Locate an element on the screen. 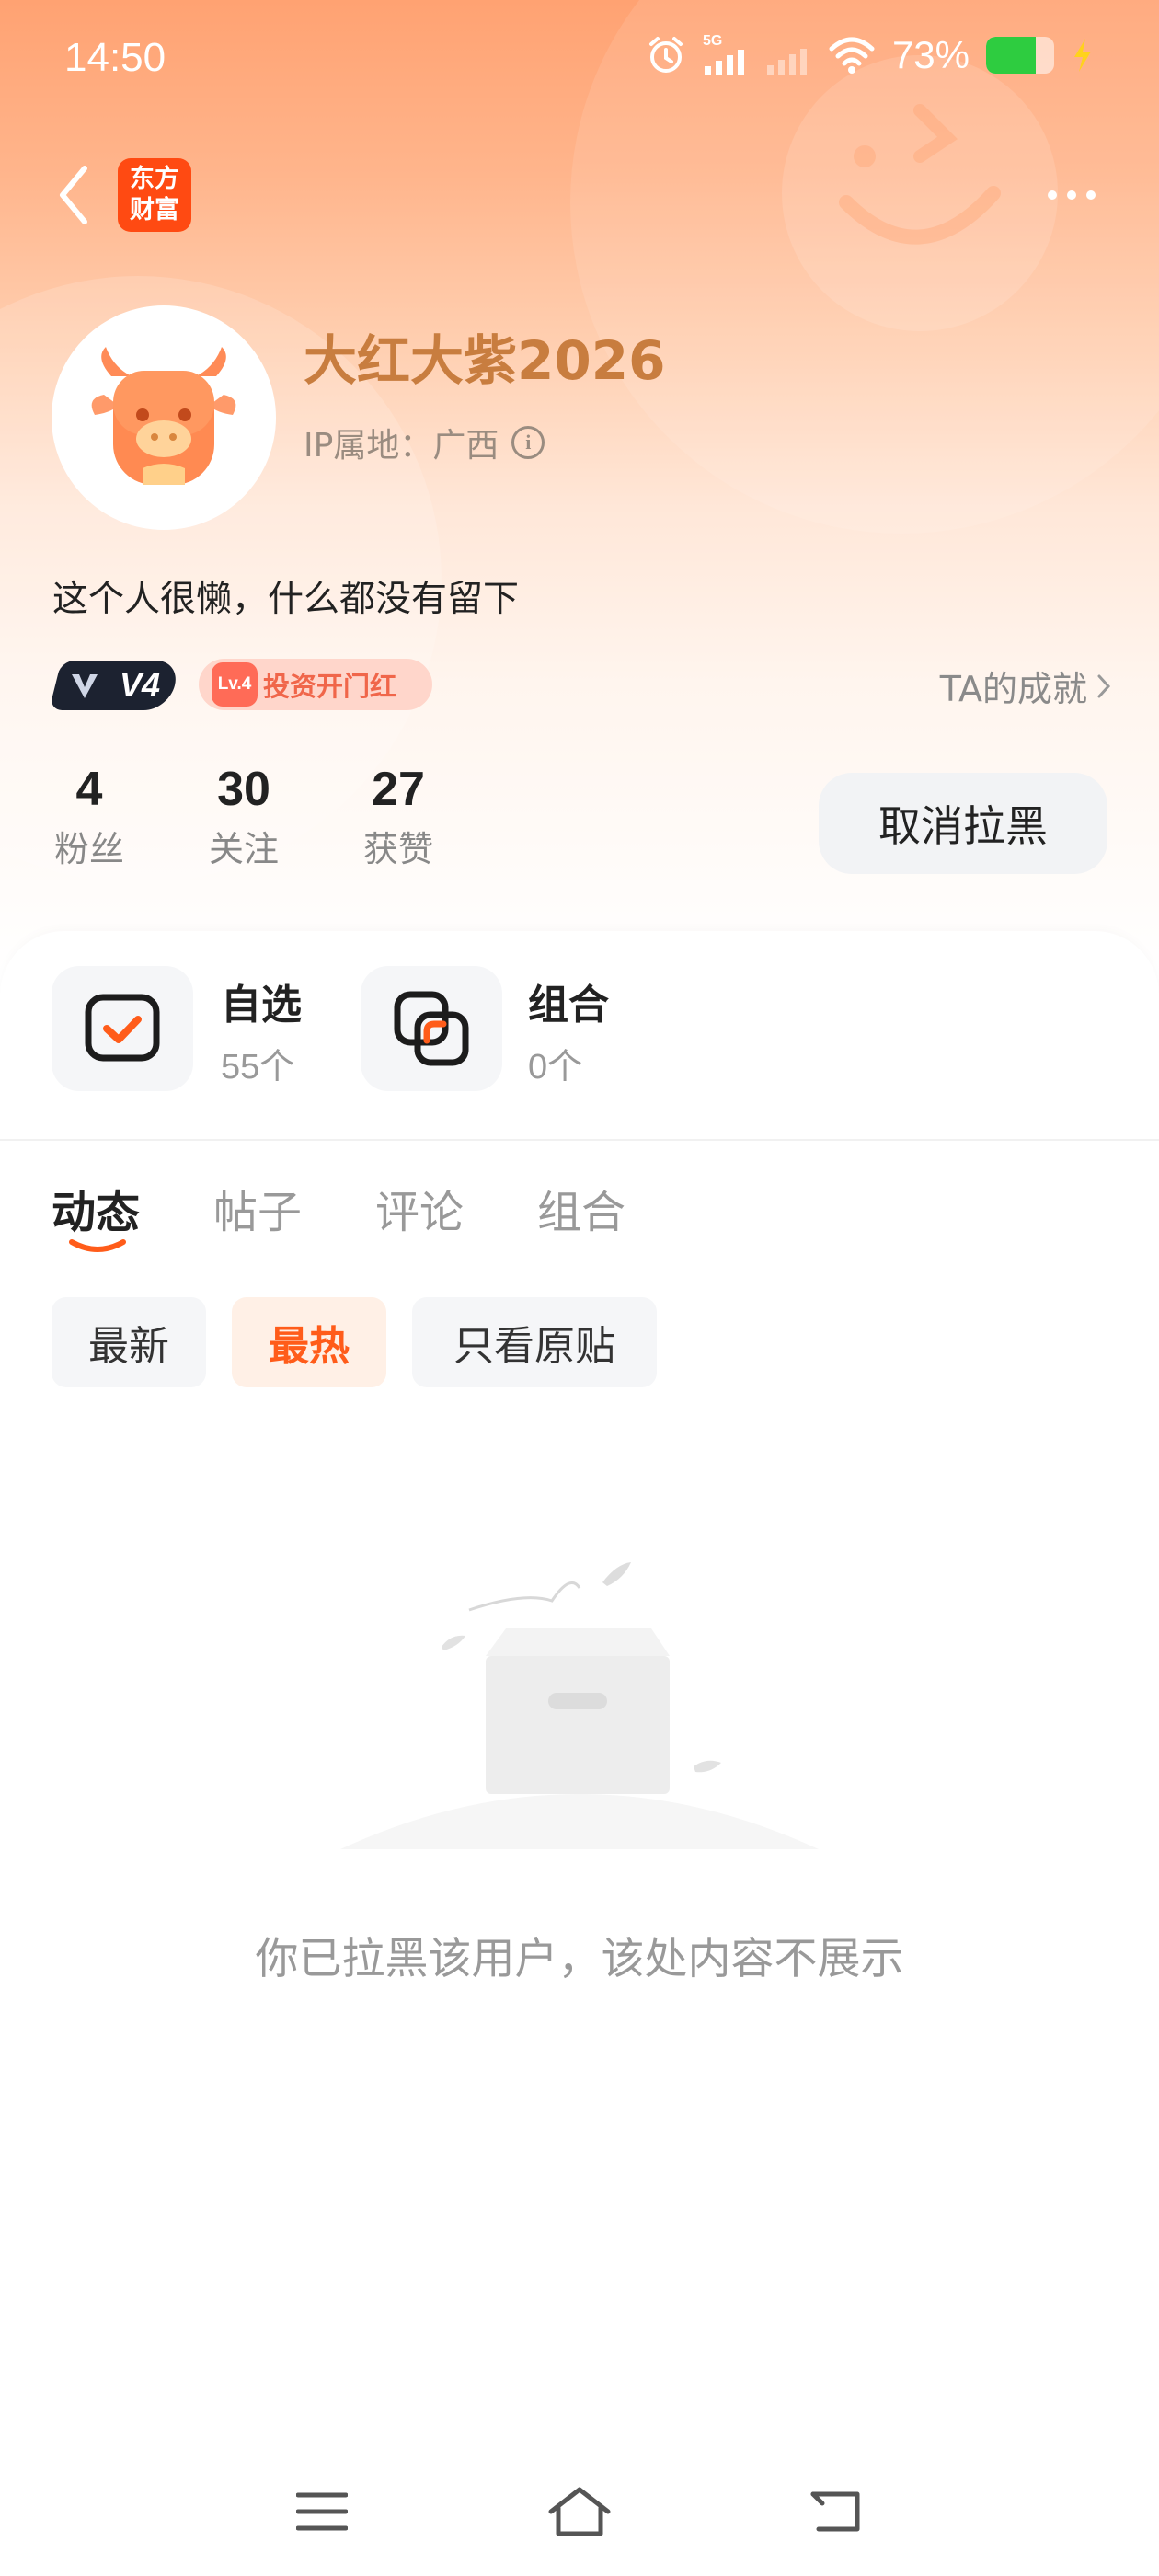 Image resolution: width=1159 pixels, height=2576 pixels. app-logo-text: 东方财富 is located at coordinates (154, 194).